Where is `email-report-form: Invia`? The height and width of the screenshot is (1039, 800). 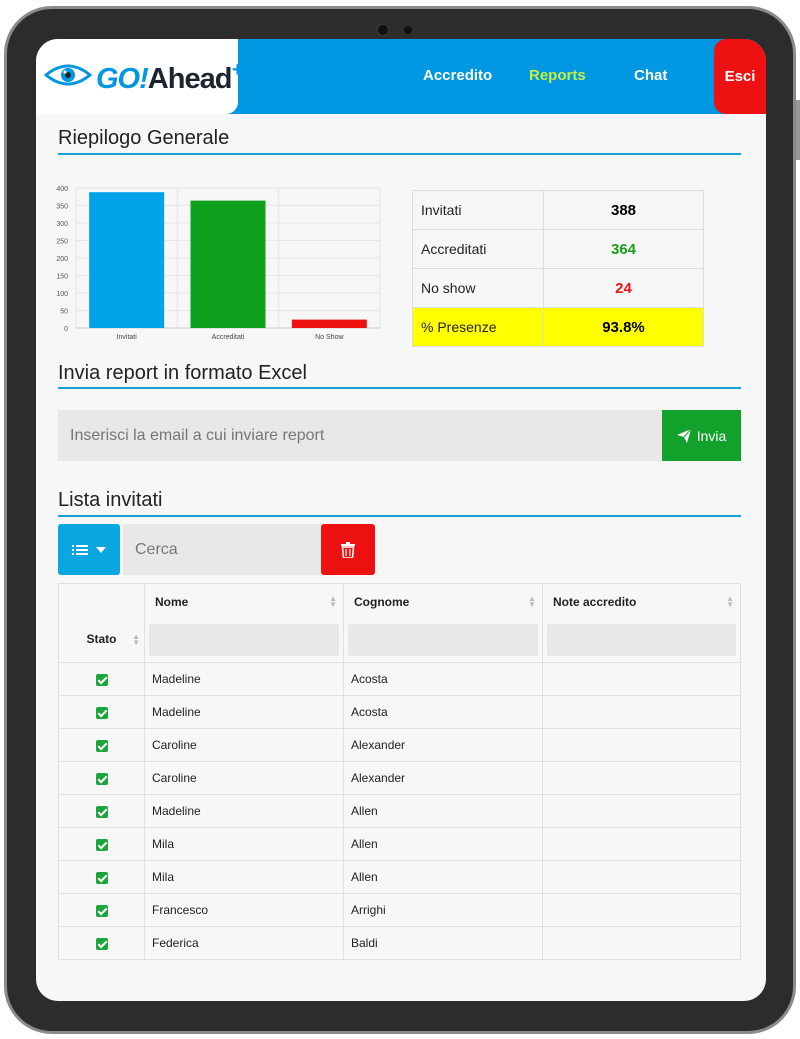 email-report-form: Invia is located at coordinates (399, 435).